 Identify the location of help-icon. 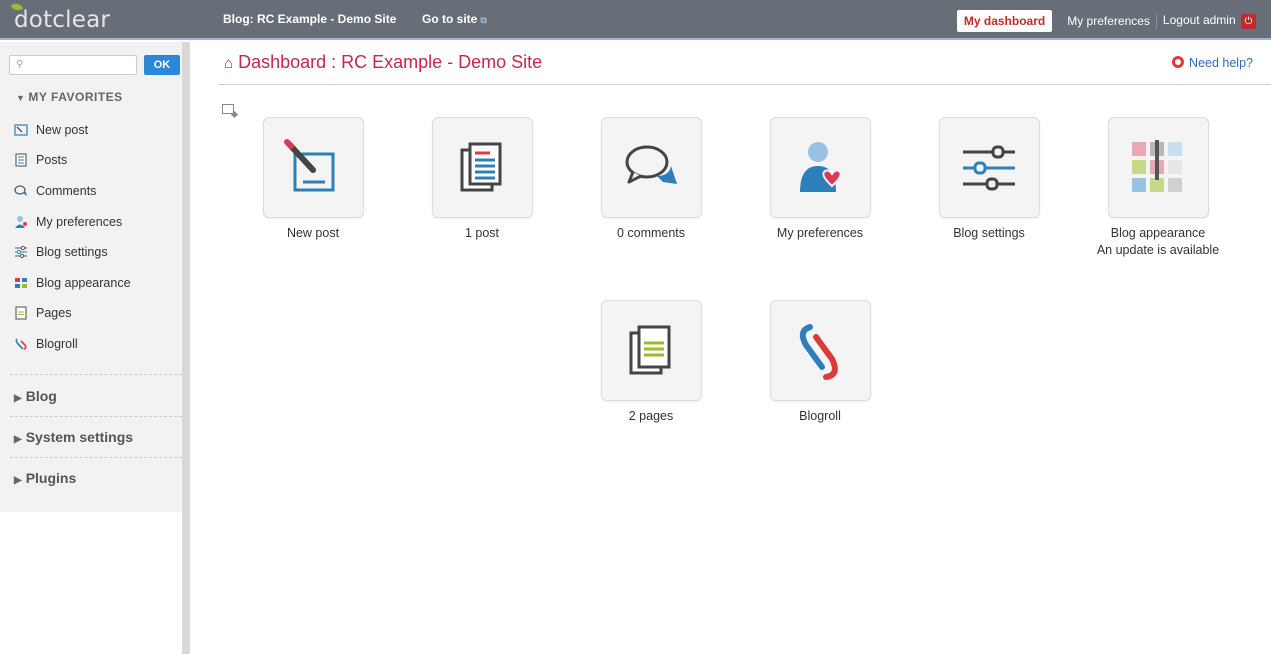
(1178, 62).